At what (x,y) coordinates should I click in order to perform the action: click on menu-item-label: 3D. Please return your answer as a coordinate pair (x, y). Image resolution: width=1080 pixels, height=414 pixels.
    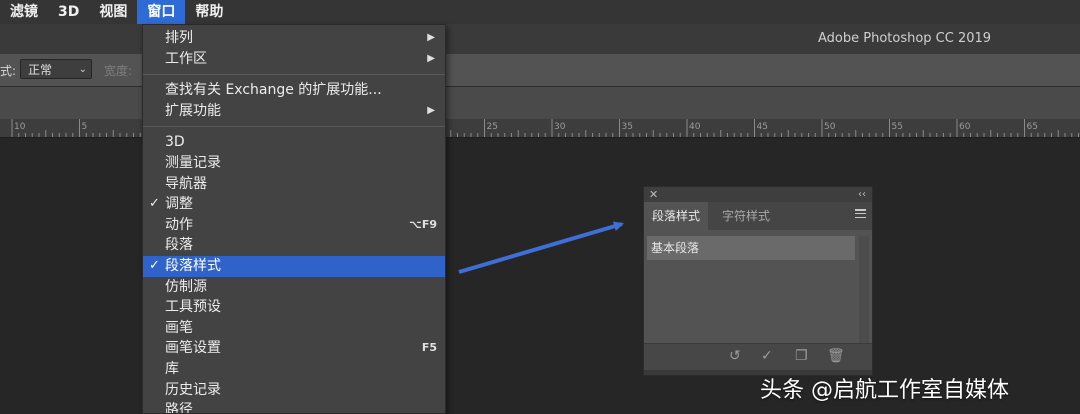
    Looking at the image, I should click on (175, 142).